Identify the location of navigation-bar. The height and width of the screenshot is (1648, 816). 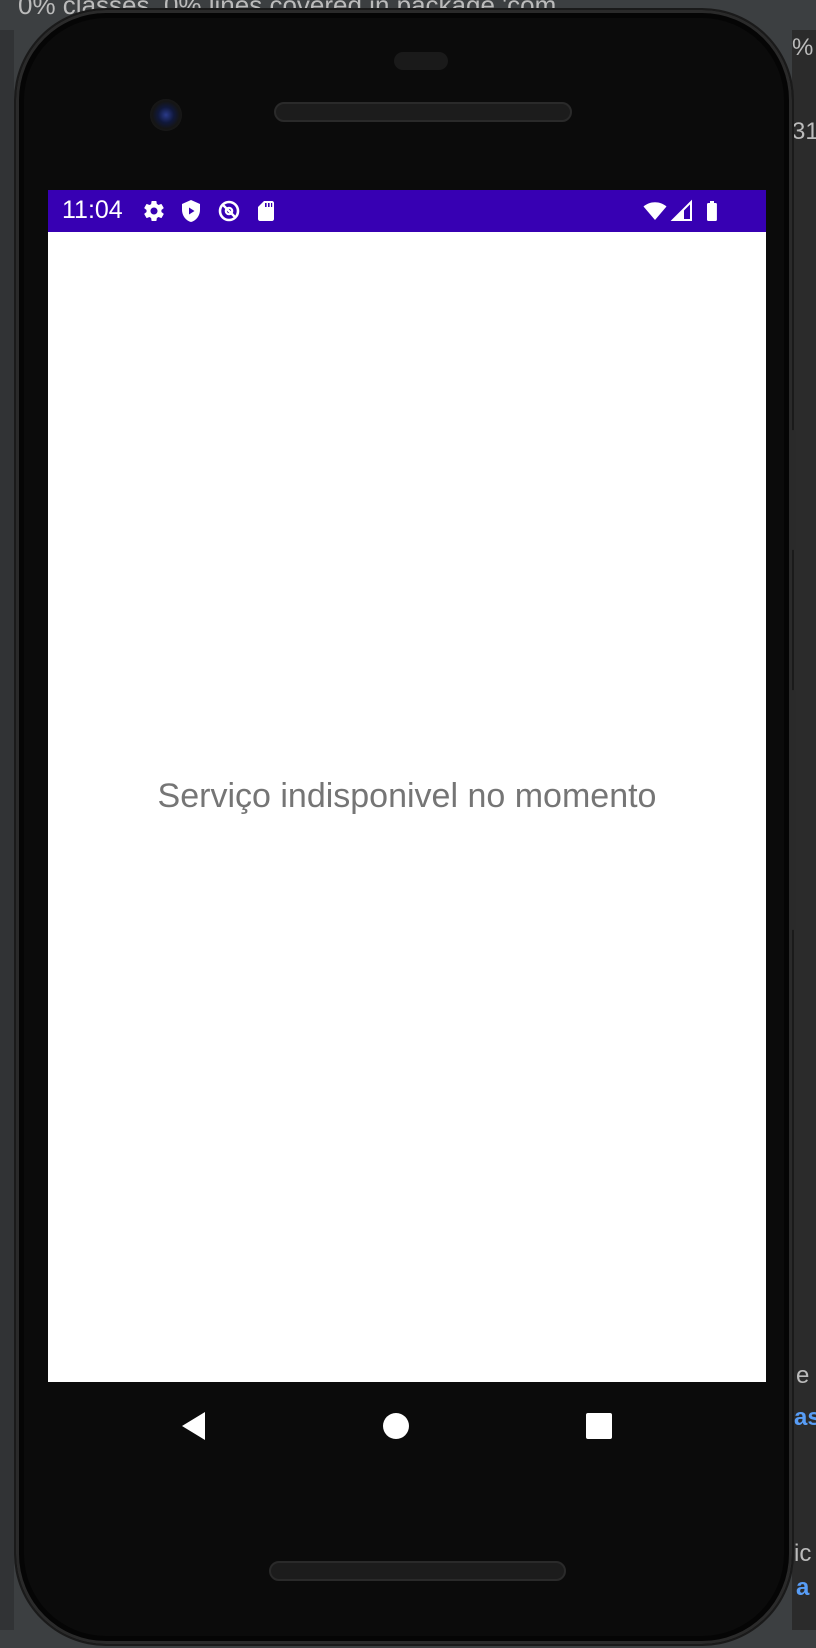
(407, 1425).